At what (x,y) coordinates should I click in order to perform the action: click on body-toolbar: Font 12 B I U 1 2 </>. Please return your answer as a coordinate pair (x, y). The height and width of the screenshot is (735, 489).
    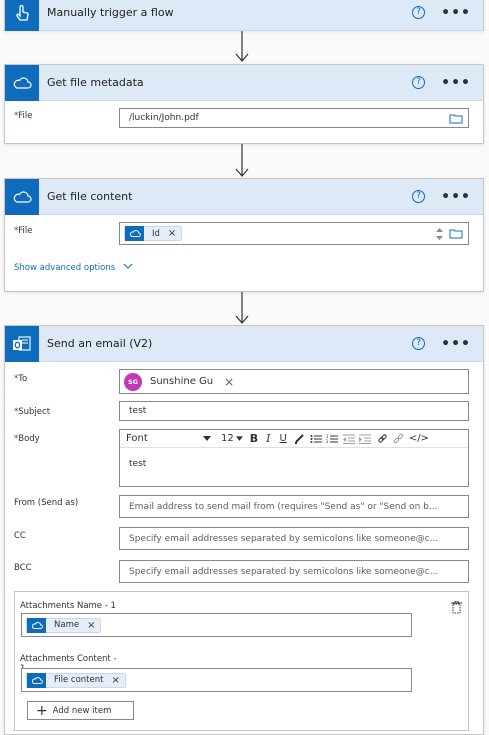
    Looking at the image, I should click on (294, 439).